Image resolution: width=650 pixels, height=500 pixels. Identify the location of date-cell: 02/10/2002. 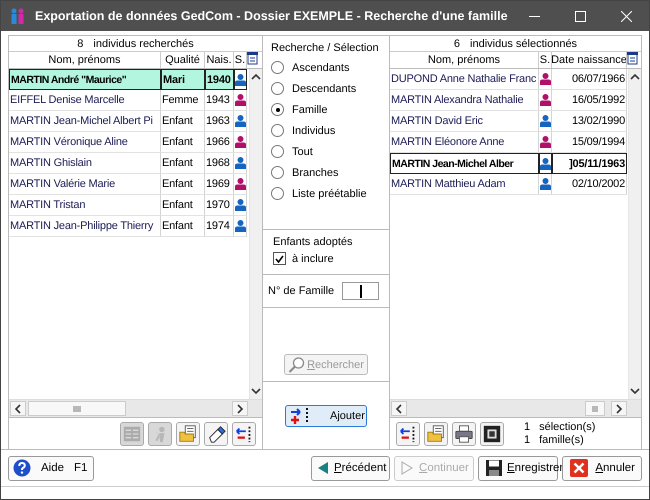
(589, 184).